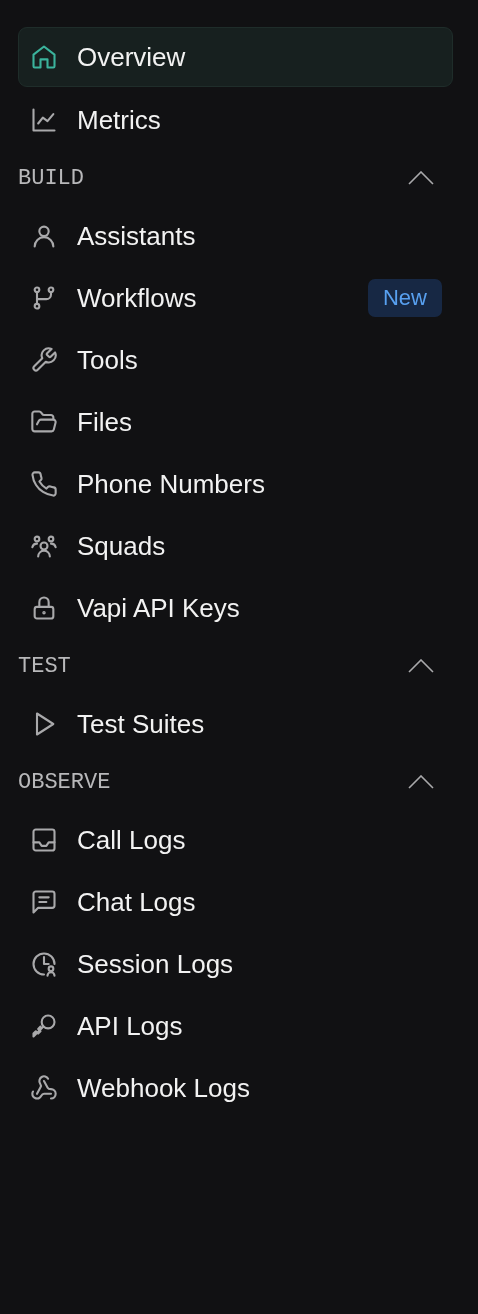 The width and height of the screenshot is (478, 1314). What do you see at coordinates (235, 422) in the screenshot?
I see `nav-item: Files` at bounding box center [235, 422].